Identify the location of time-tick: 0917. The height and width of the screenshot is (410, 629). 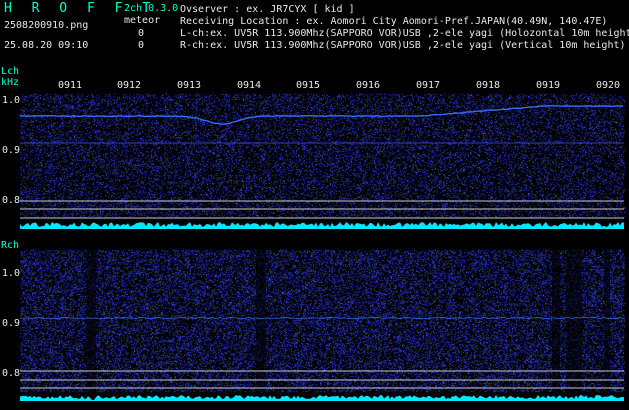
(428, 85).